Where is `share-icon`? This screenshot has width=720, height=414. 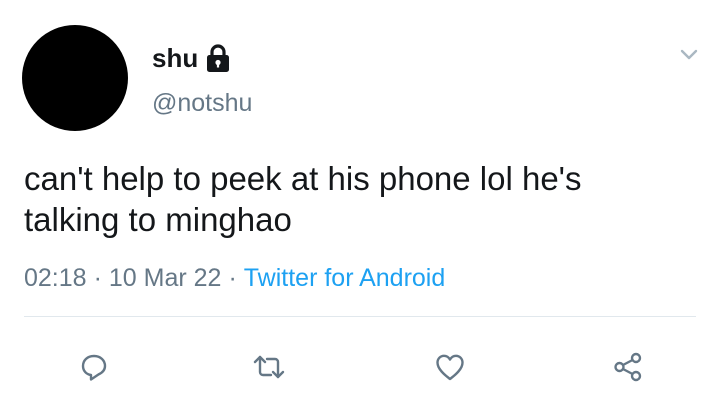 share-icon is located at coordinates (628, 367).